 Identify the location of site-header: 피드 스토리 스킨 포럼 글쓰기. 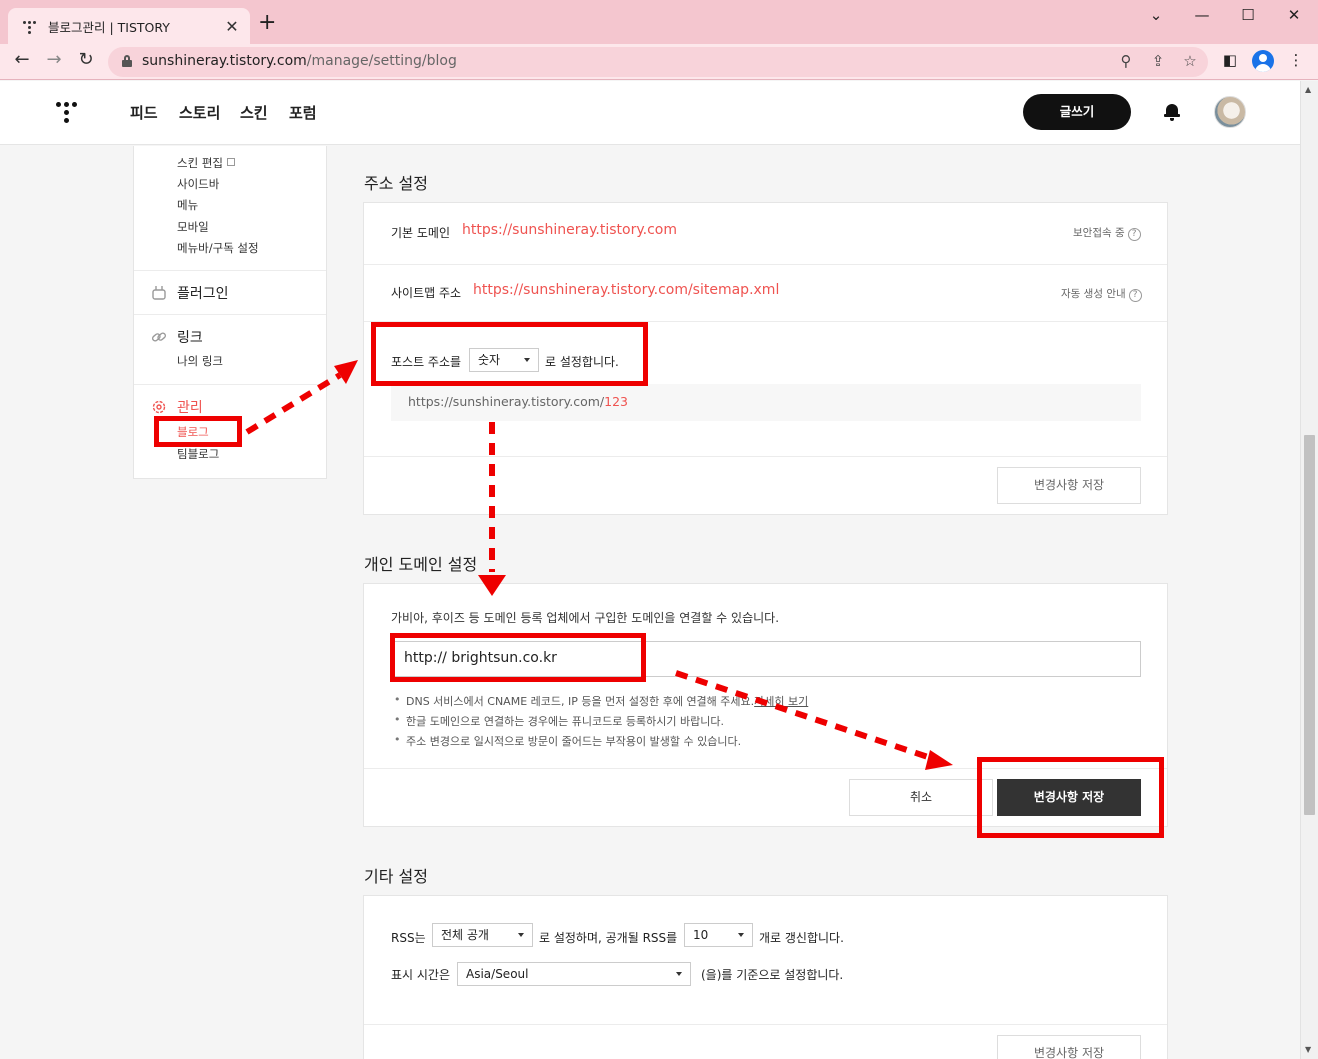
(650, 113).